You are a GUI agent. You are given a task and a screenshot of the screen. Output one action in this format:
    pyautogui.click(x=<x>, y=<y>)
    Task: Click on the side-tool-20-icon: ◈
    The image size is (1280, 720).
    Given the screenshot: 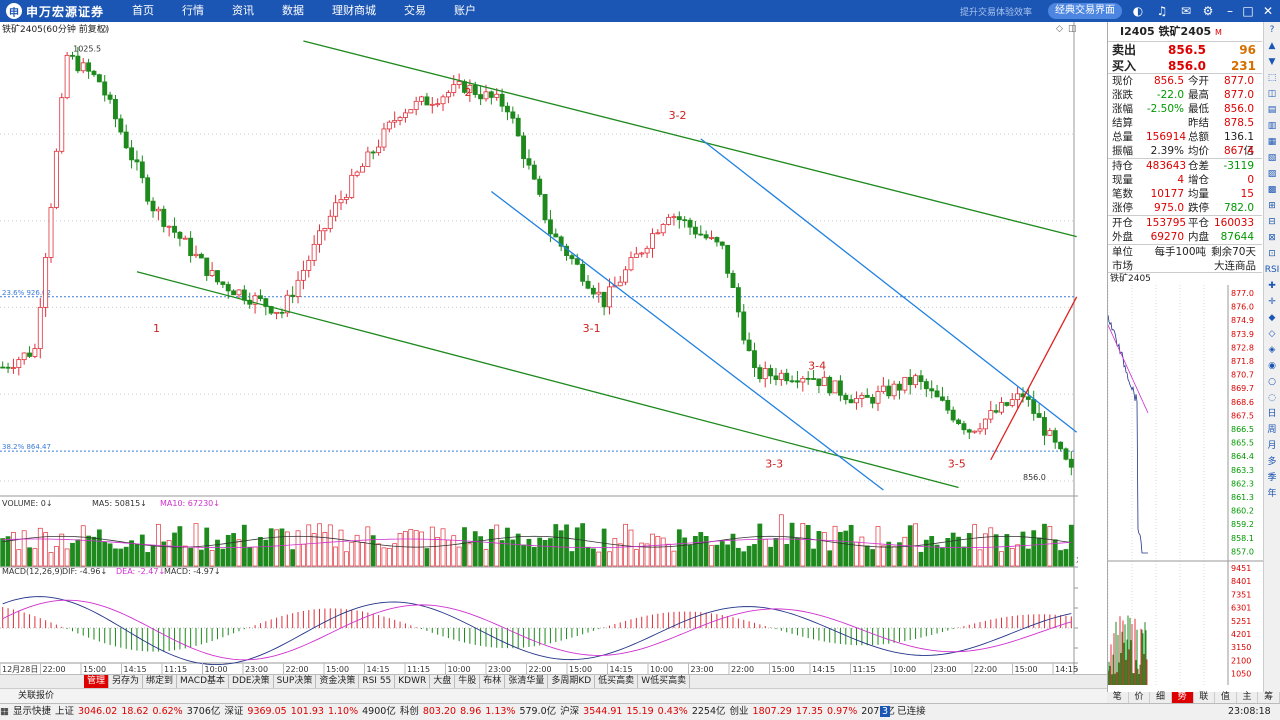 What is the action you would take?
    pyautogui.click(x=1272, y=350)
    